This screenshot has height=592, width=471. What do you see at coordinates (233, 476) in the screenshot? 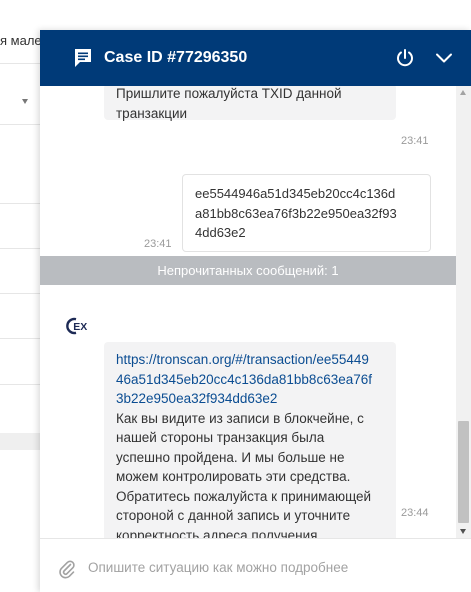
I see `message-line: можем контролировать эти средства.` at bounding box center [233, 476].